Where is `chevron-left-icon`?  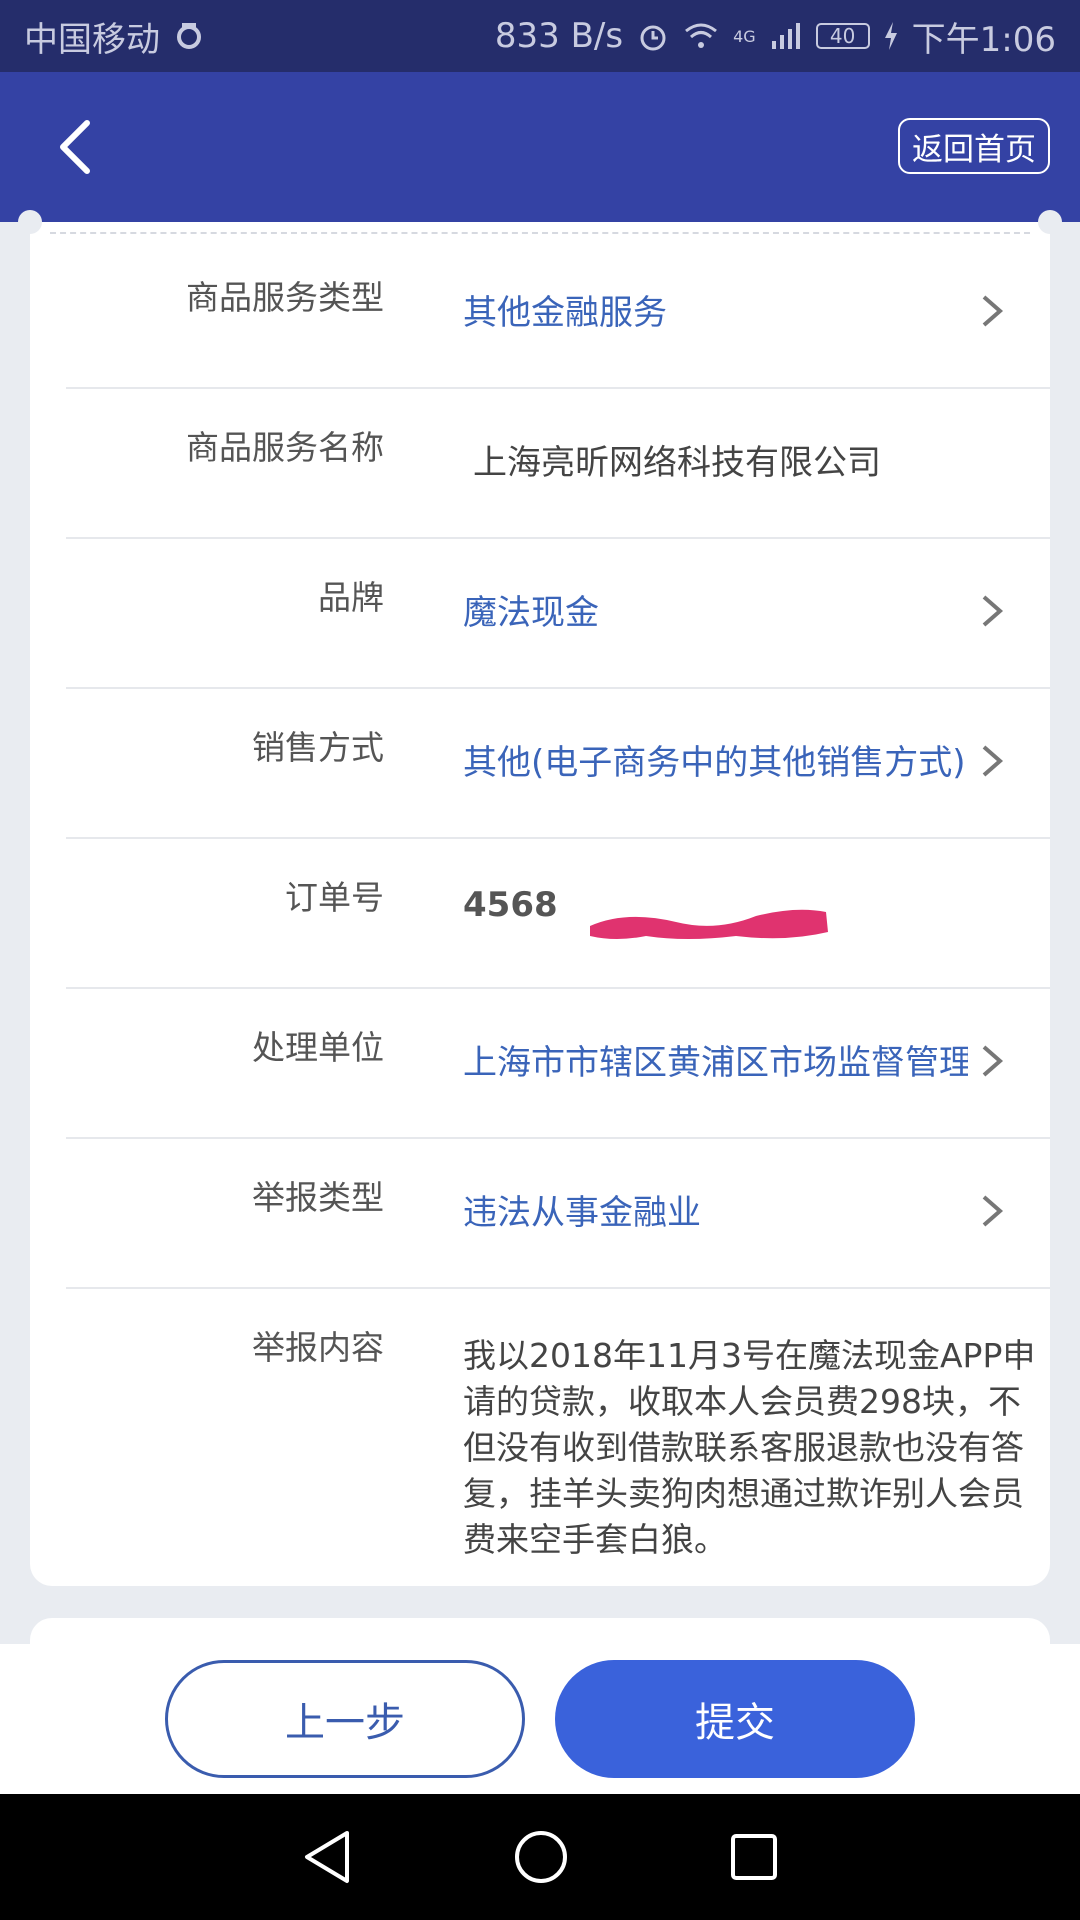
chevron-left-icon is located at coordinates (75, 147).